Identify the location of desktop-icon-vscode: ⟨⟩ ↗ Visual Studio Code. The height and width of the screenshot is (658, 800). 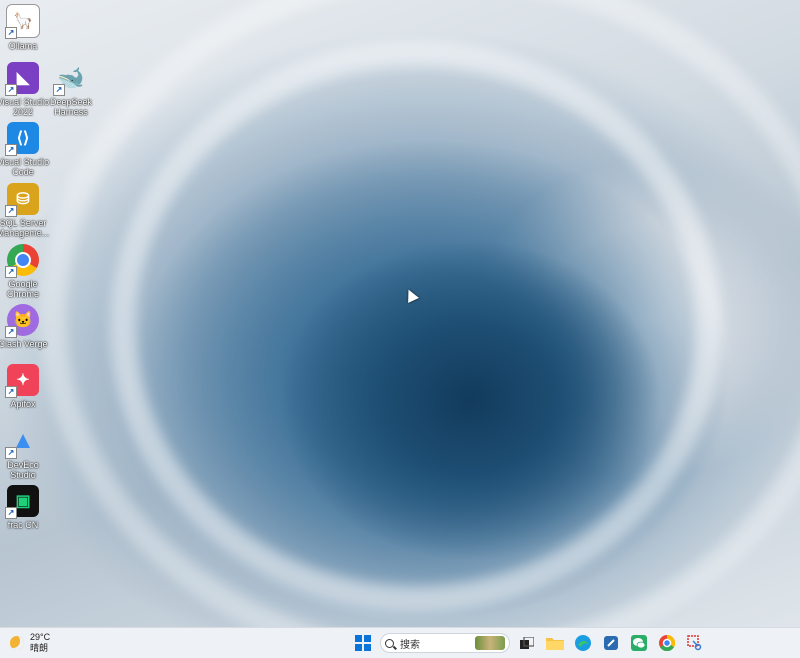
(25, 149).